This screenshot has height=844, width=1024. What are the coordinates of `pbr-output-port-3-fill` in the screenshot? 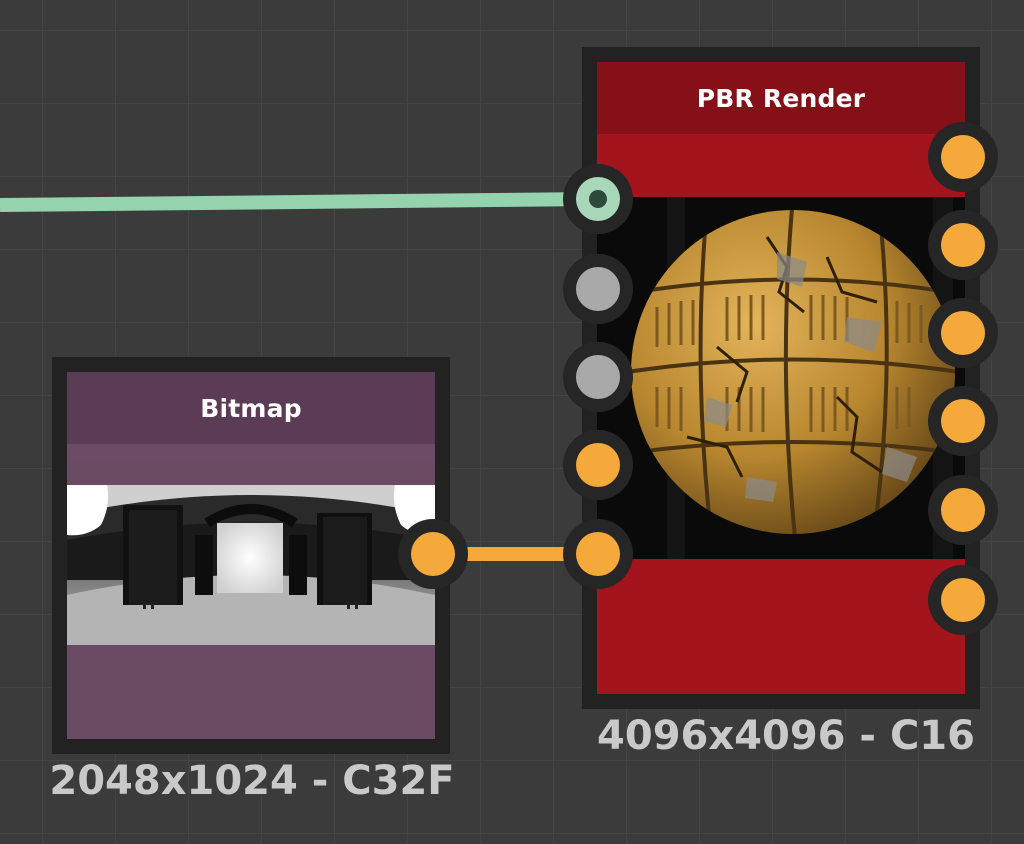 It's located at (963, 333).